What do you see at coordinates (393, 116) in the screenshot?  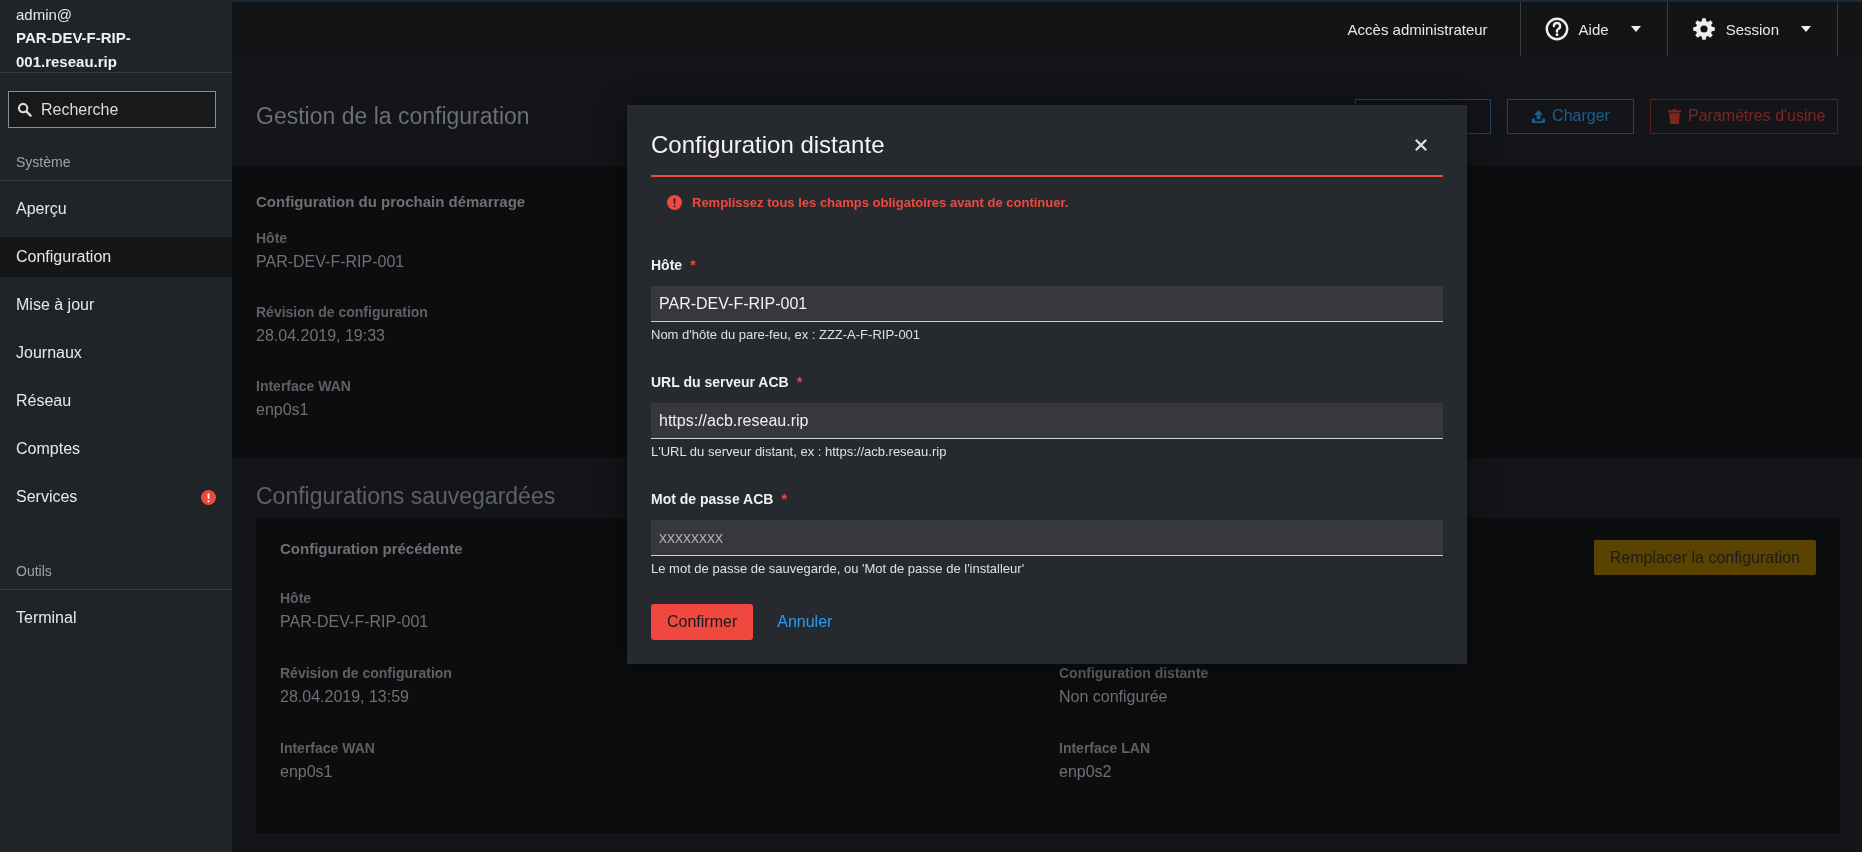 I see `page-title: Gestion de la configuration` at bounding box center [393, 116].